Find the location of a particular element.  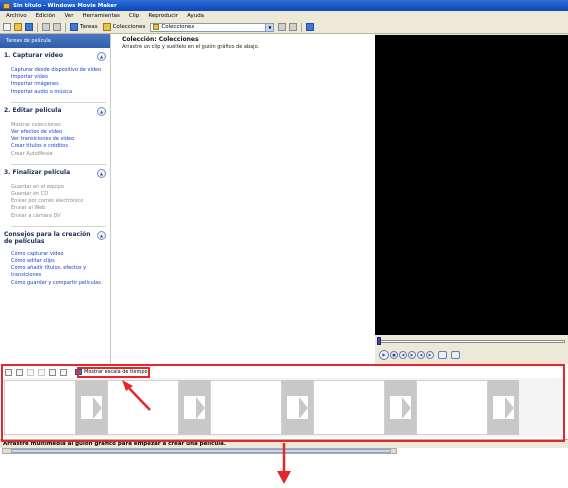

playback-controls: ▶ ■ ◀ ▶ ◀ ▶ is located at coordinates (420, 355).